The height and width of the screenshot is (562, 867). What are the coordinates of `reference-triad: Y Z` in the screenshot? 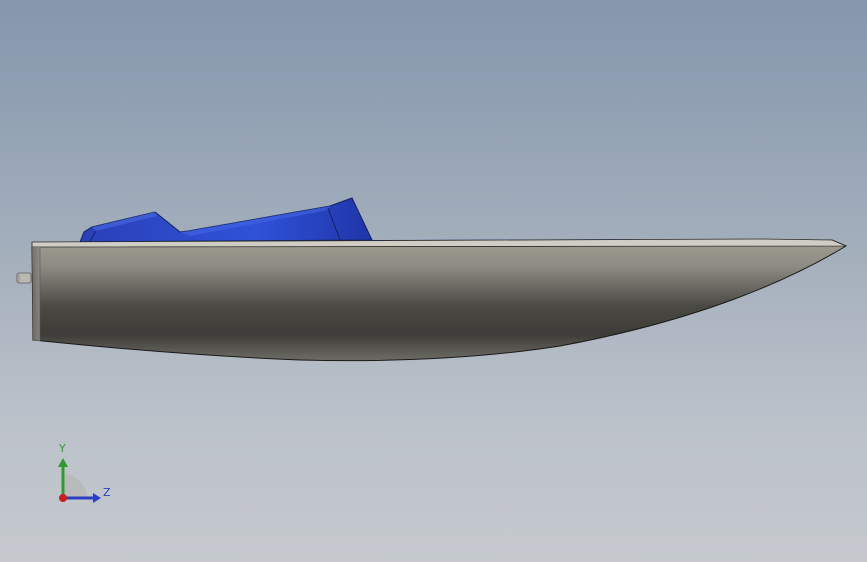 It's located at (80, 475).